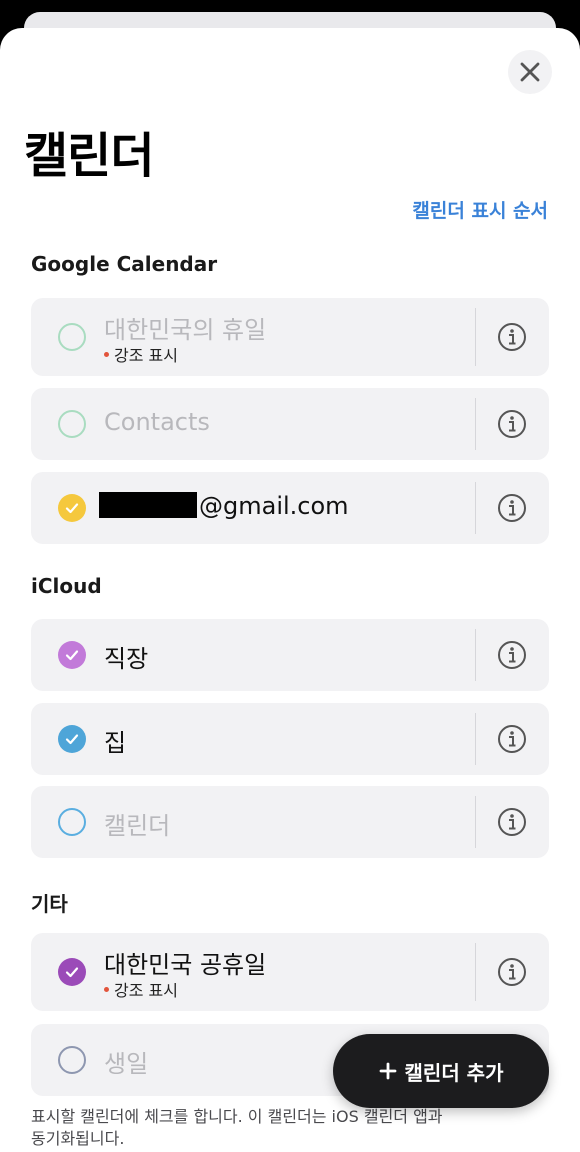 Image resolution: width=580 pixels, height=1152 pixels. I want to click on calendar-label: 대한민국 공휴일, so click(185, 965).